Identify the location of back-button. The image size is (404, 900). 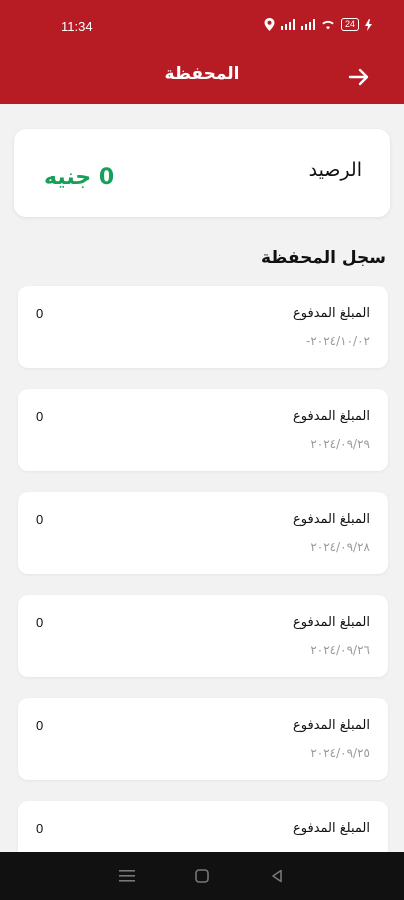
(359, 77).